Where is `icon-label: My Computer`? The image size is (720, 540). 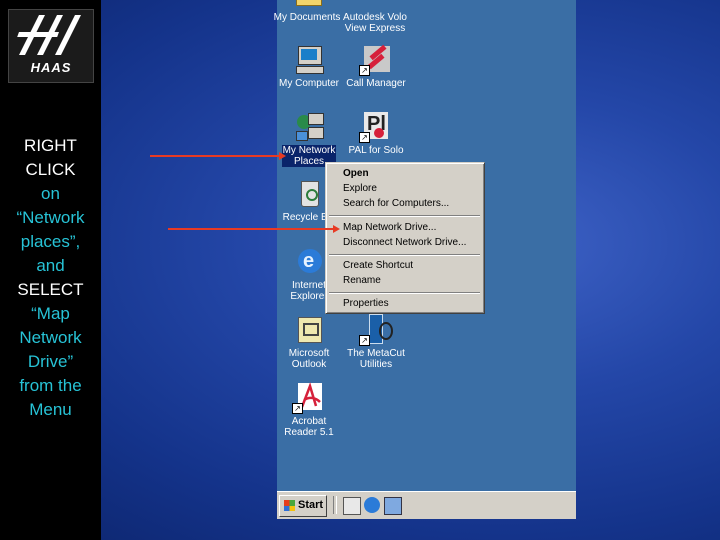
icon-label: My Computer is located at coordinates (308, 83).